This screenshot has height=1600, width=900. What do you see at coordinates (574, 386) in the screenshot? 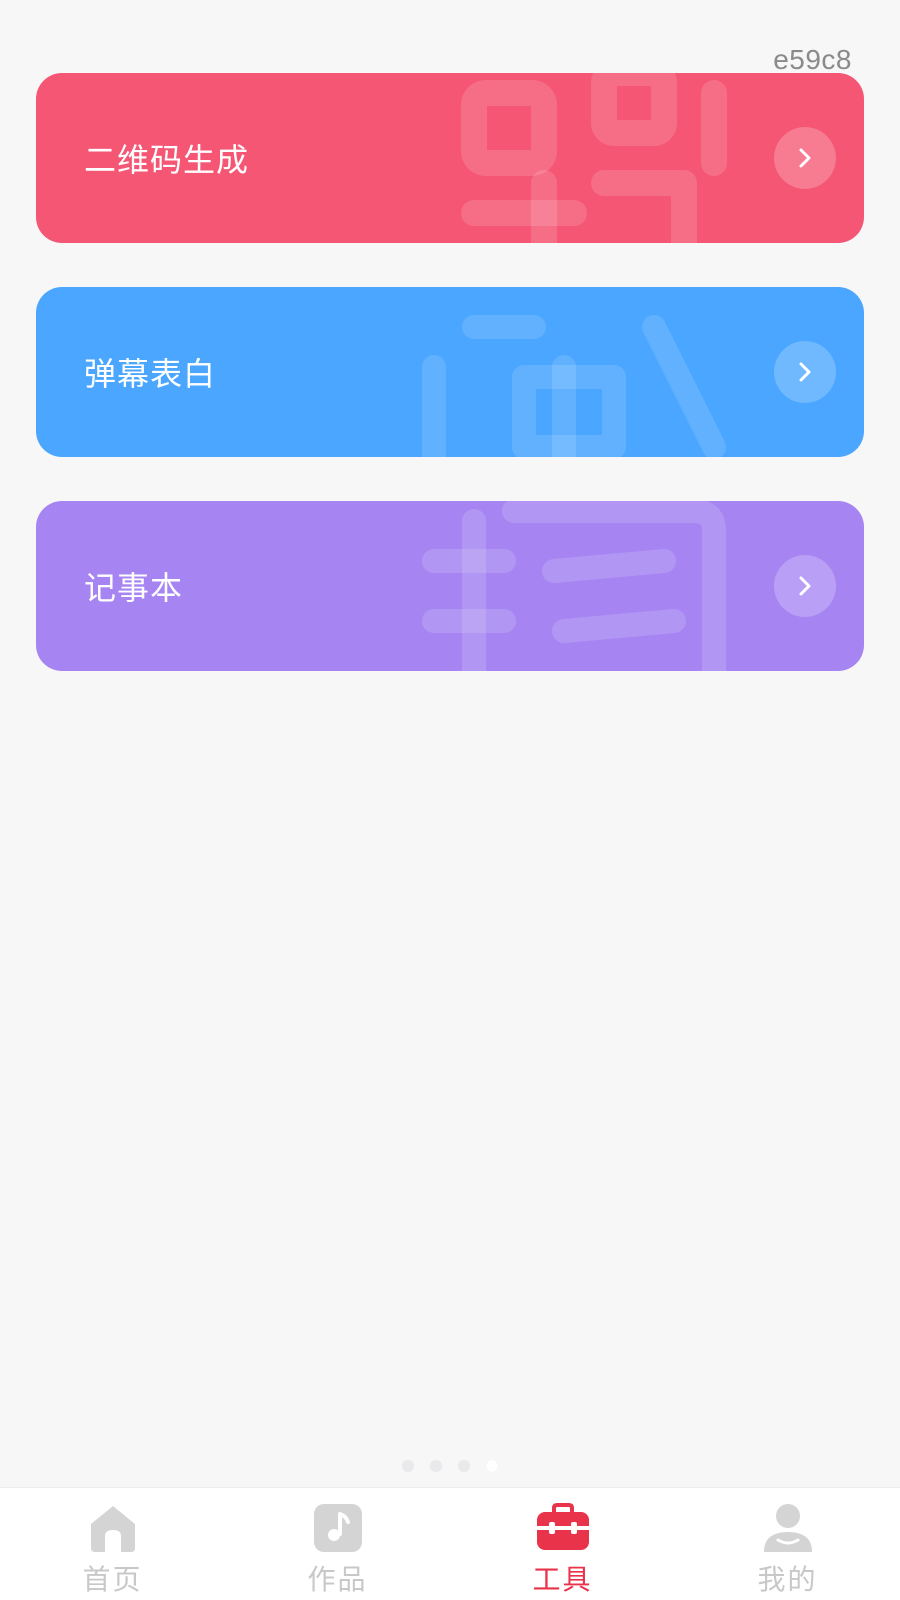
I see `danmaku-decoration-icon` at bounding box center [574, 386].